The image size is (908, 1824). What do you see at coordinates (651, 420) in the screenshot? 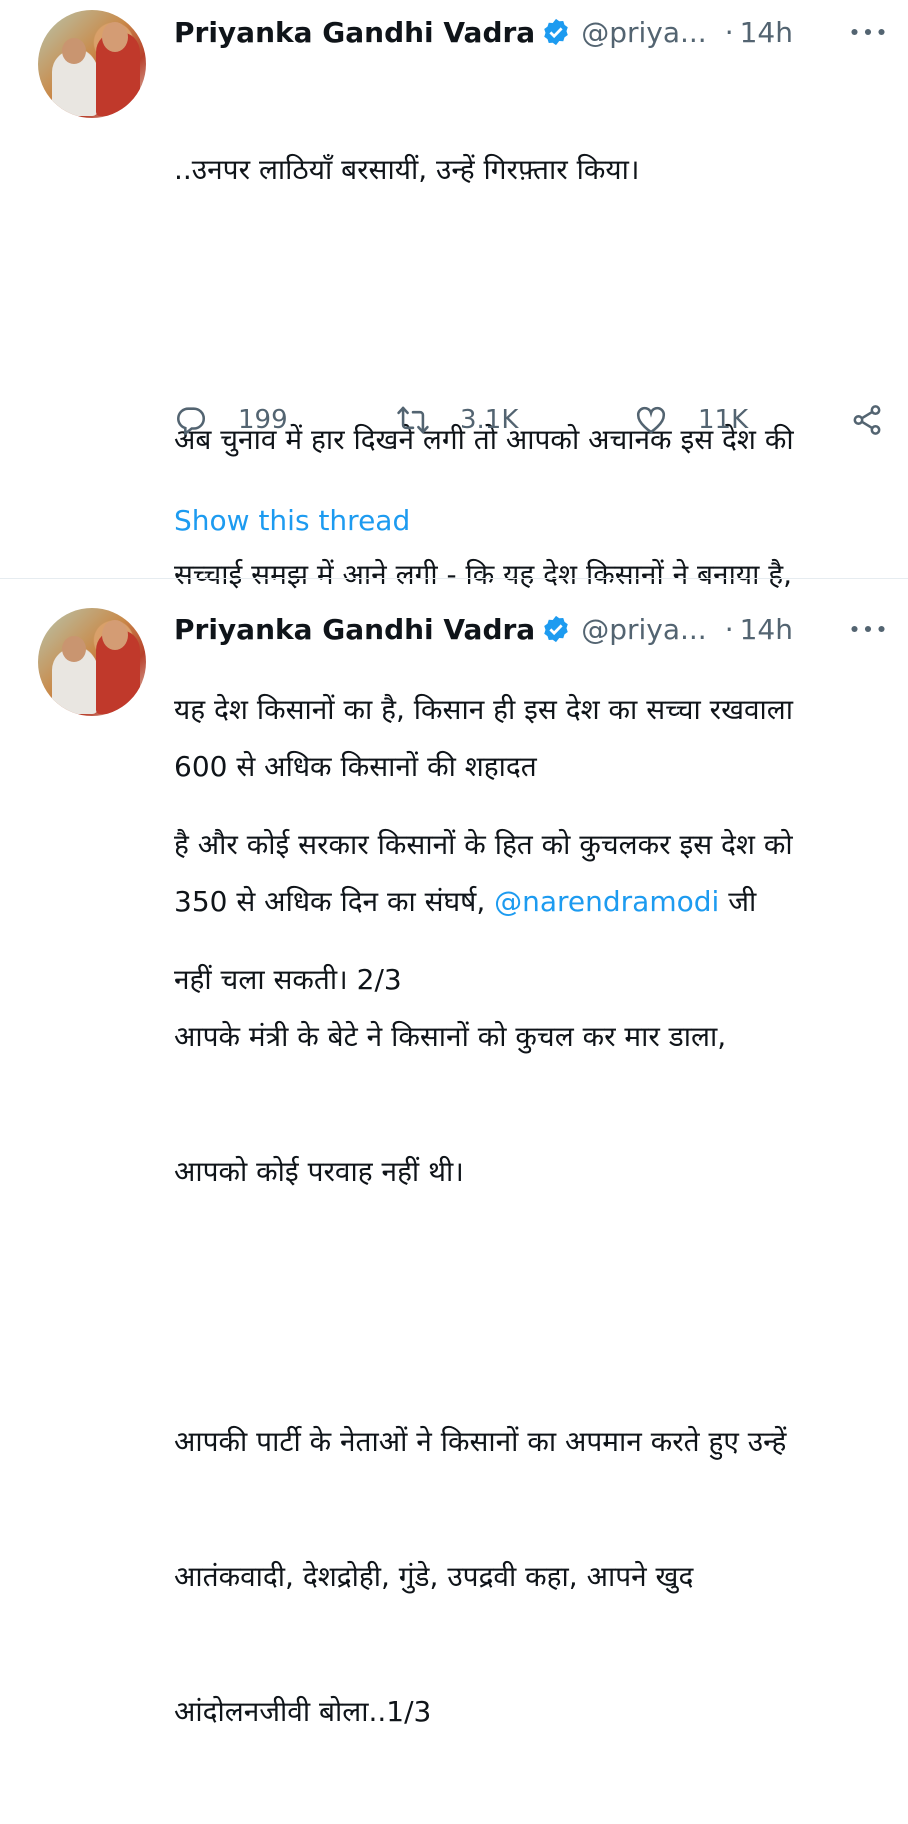
I see `like-icon` at bounding box center [651, 420].